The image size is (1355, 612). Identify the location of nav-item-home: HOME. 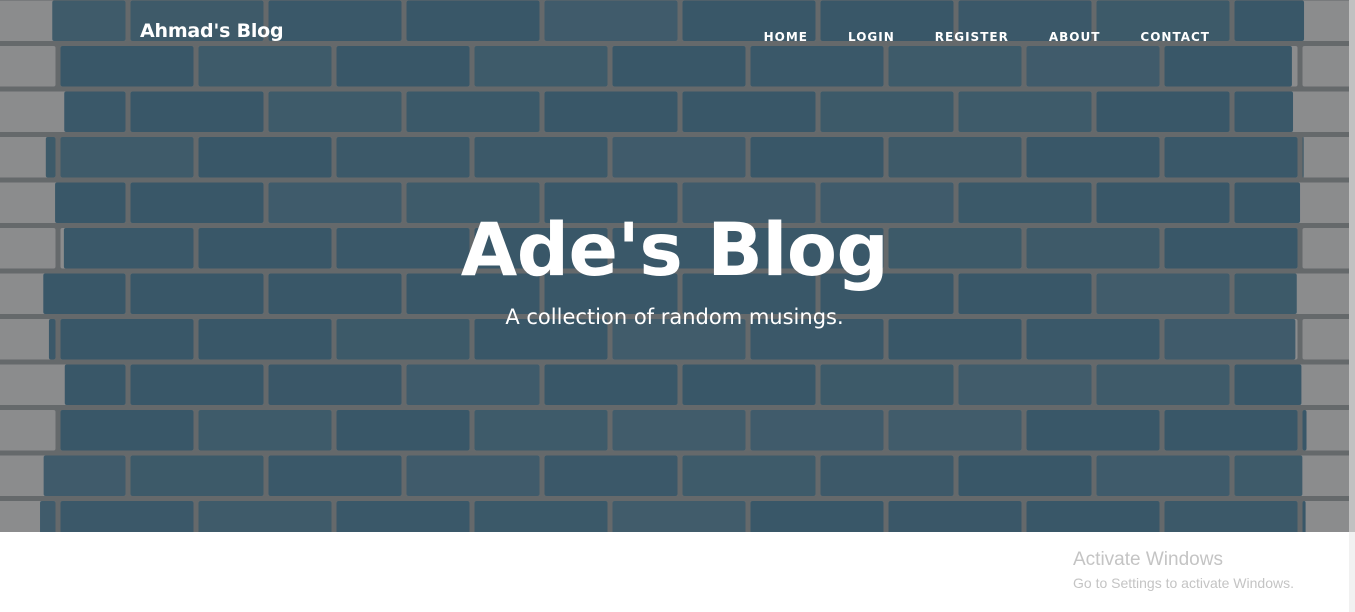
(786, 35).